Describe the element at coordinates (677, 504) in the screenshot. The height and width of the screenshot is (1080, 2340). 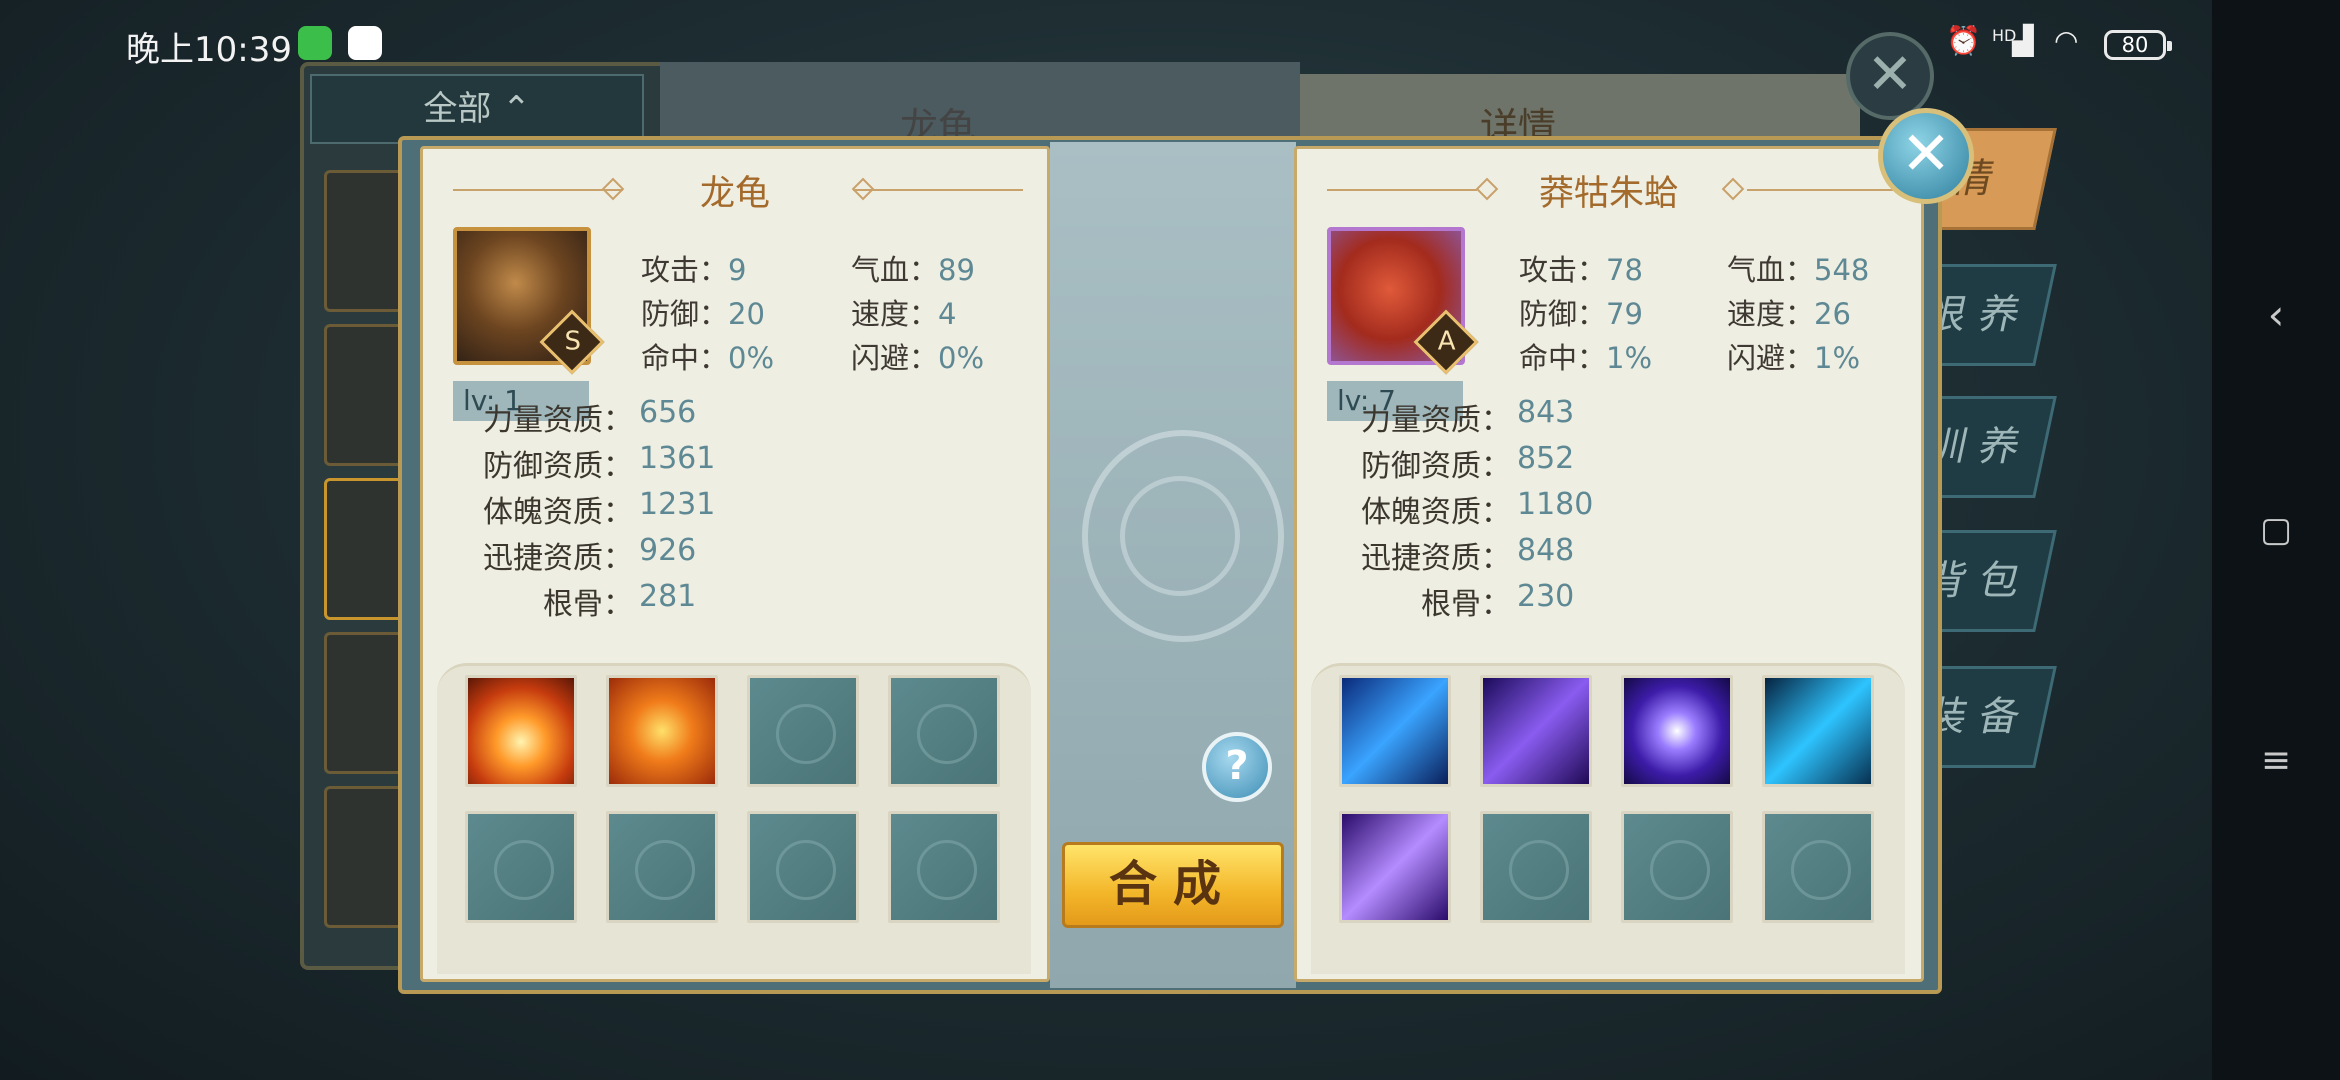
I see `con-apt-value: 1231` at that location.